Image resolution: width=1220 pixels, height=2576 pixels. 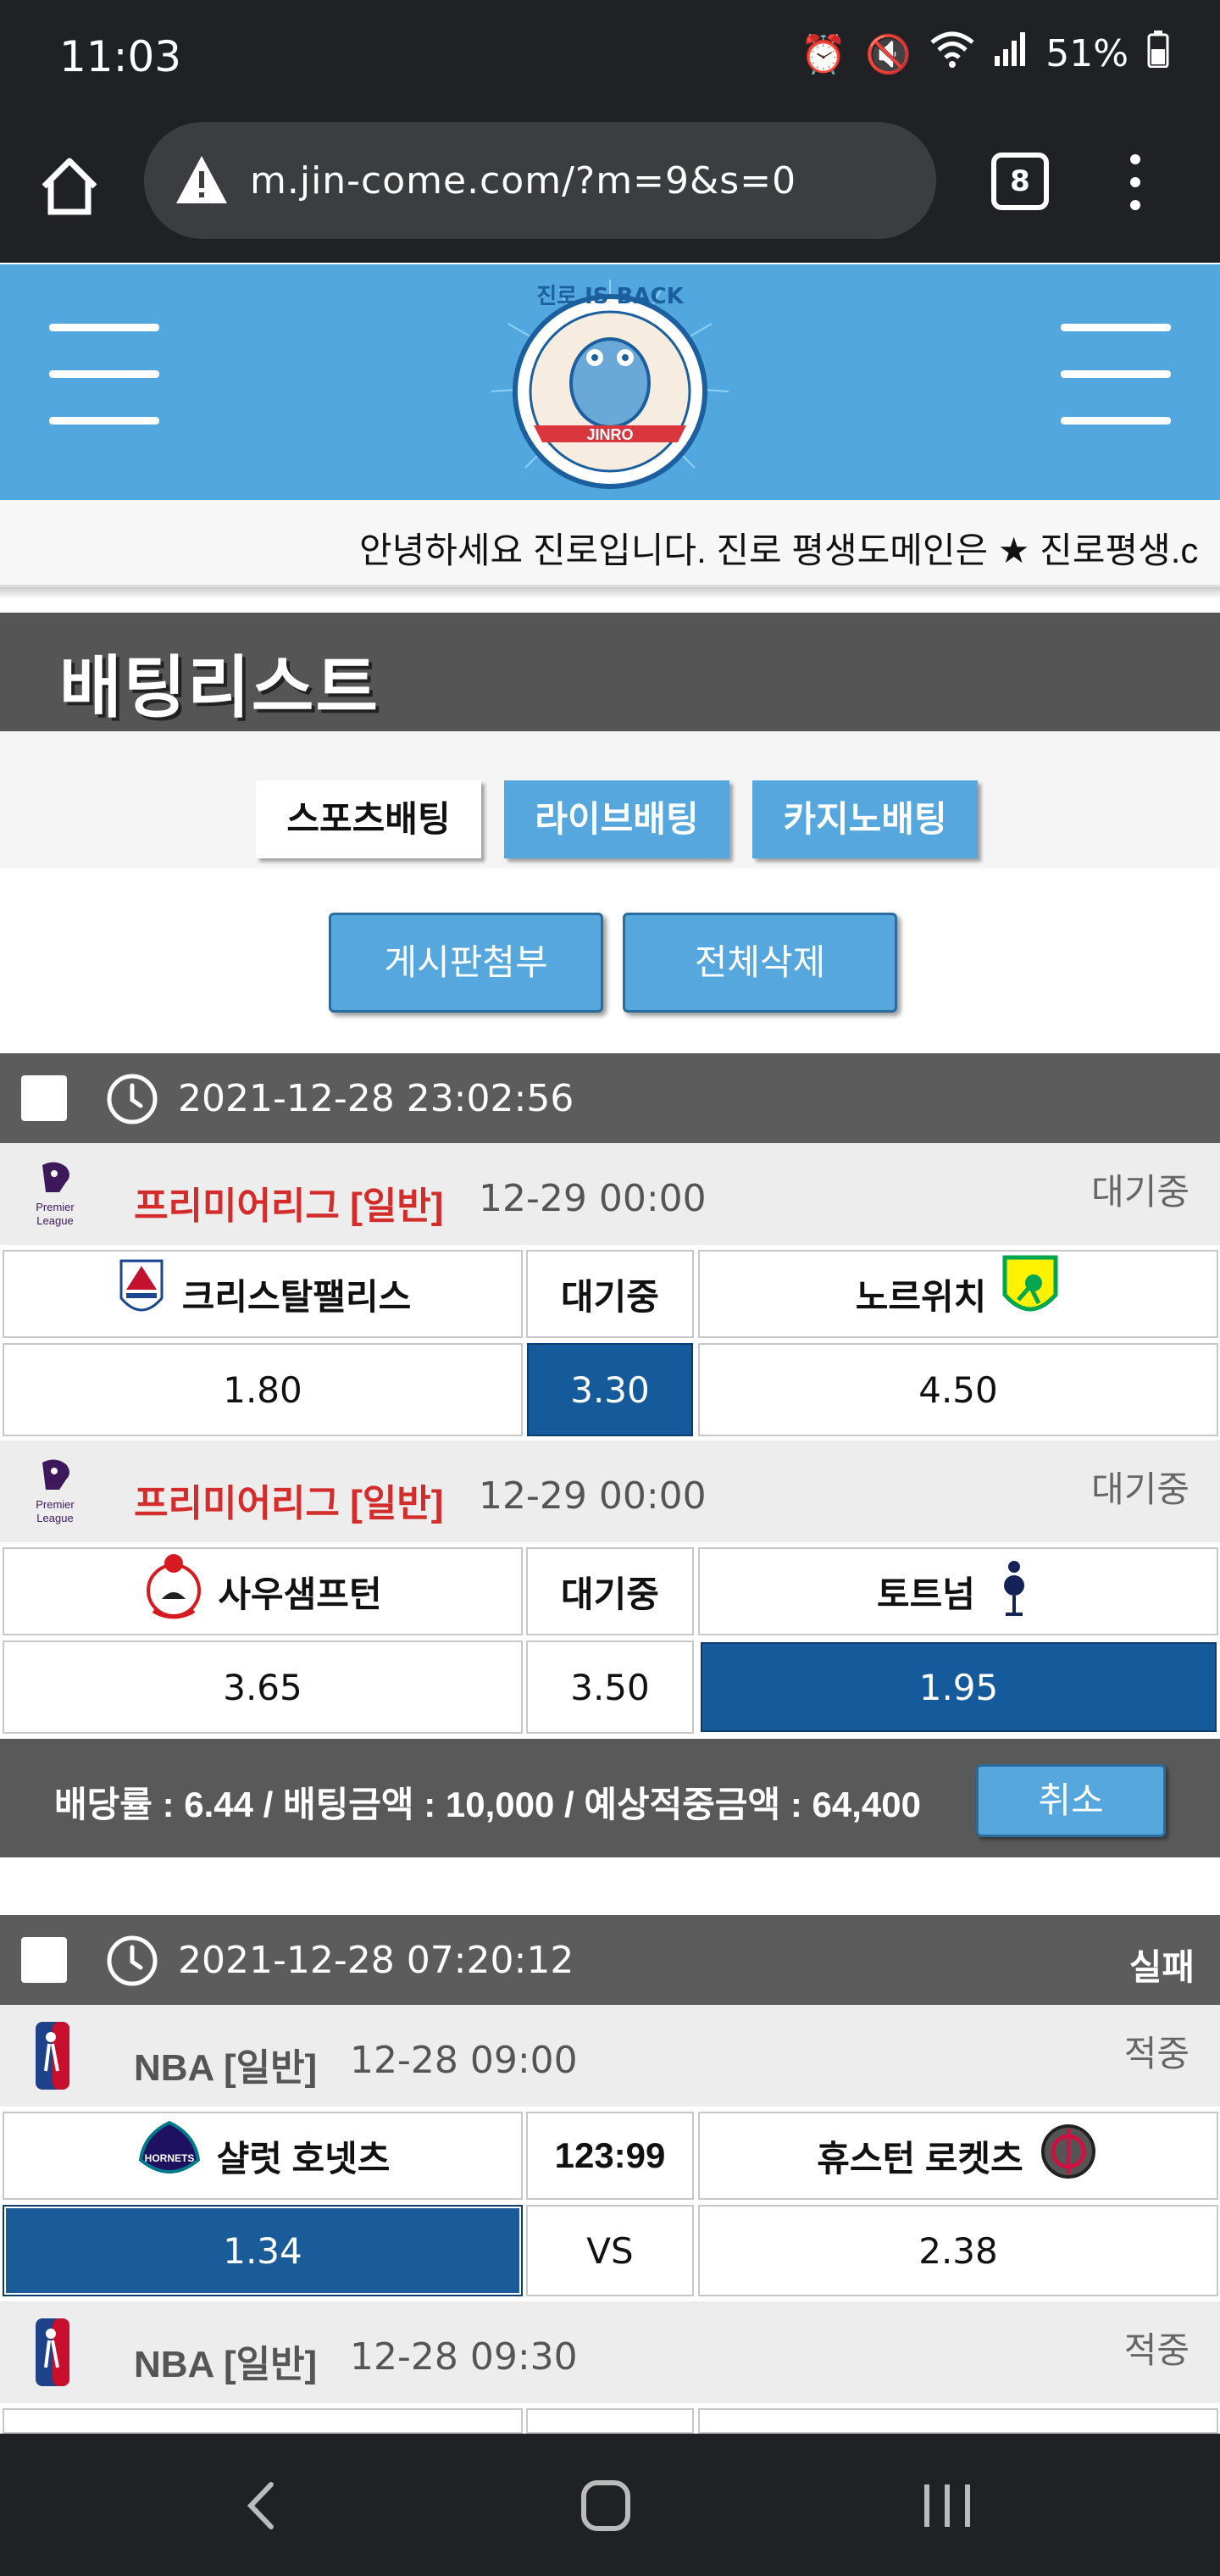 What do you see at coordinates (610, 2421) in the screenshot?
I see `match-score` at bounding box center [610, 2421].